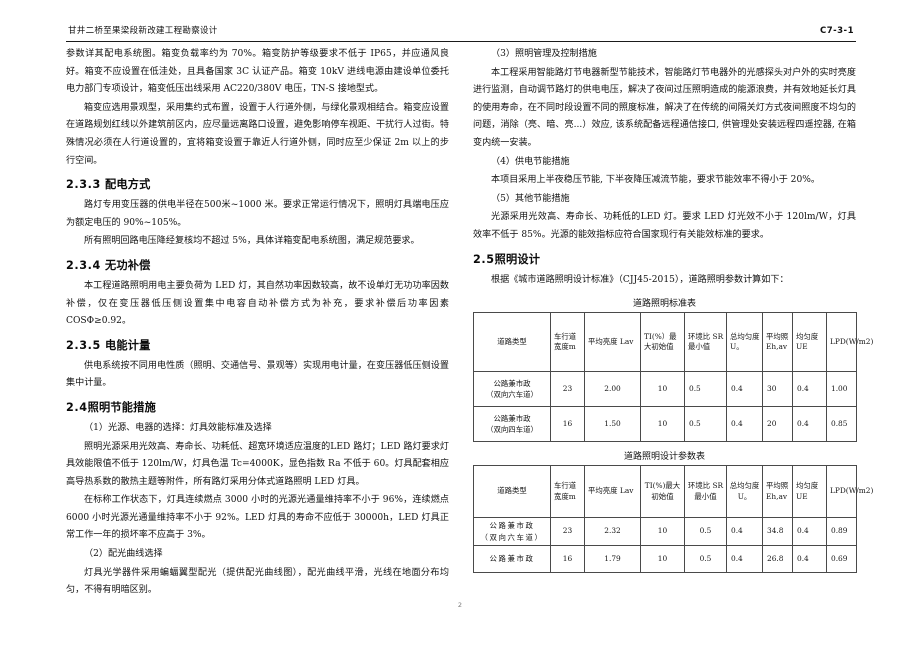 This screenshot has width=920, height=651. I want to click on cell-average-luminance: 1.79, so click(612, 559).